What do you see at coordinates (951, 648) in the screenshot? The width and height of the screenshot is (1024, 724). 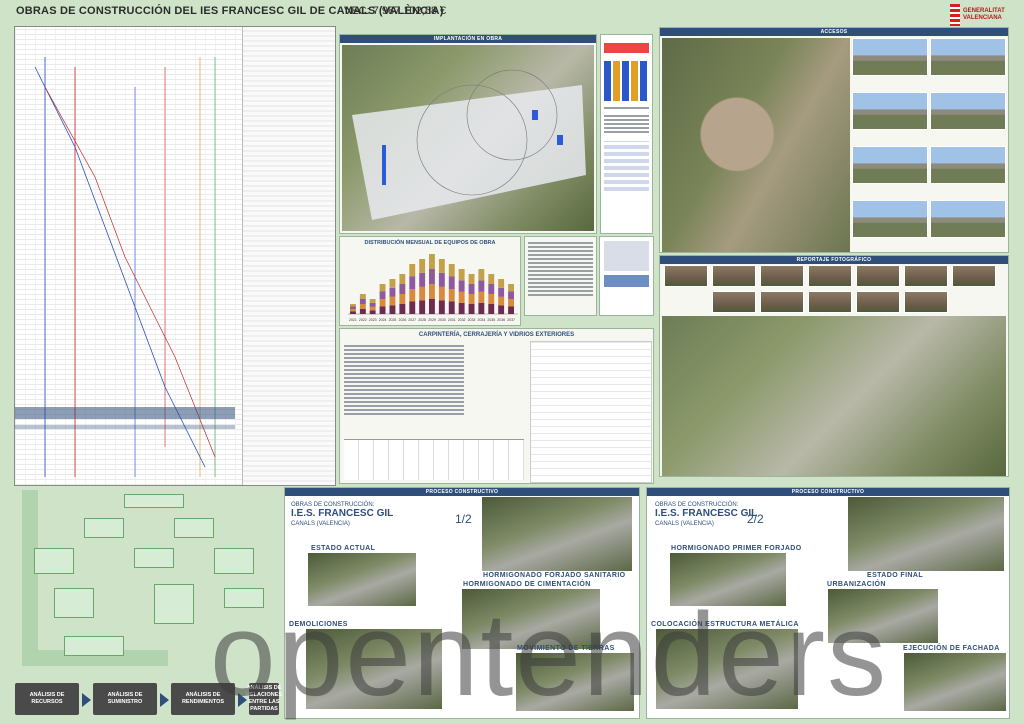 I see `stage-label: EJECUCIÓN DE FACHADA` at bounding box center [951, 648].